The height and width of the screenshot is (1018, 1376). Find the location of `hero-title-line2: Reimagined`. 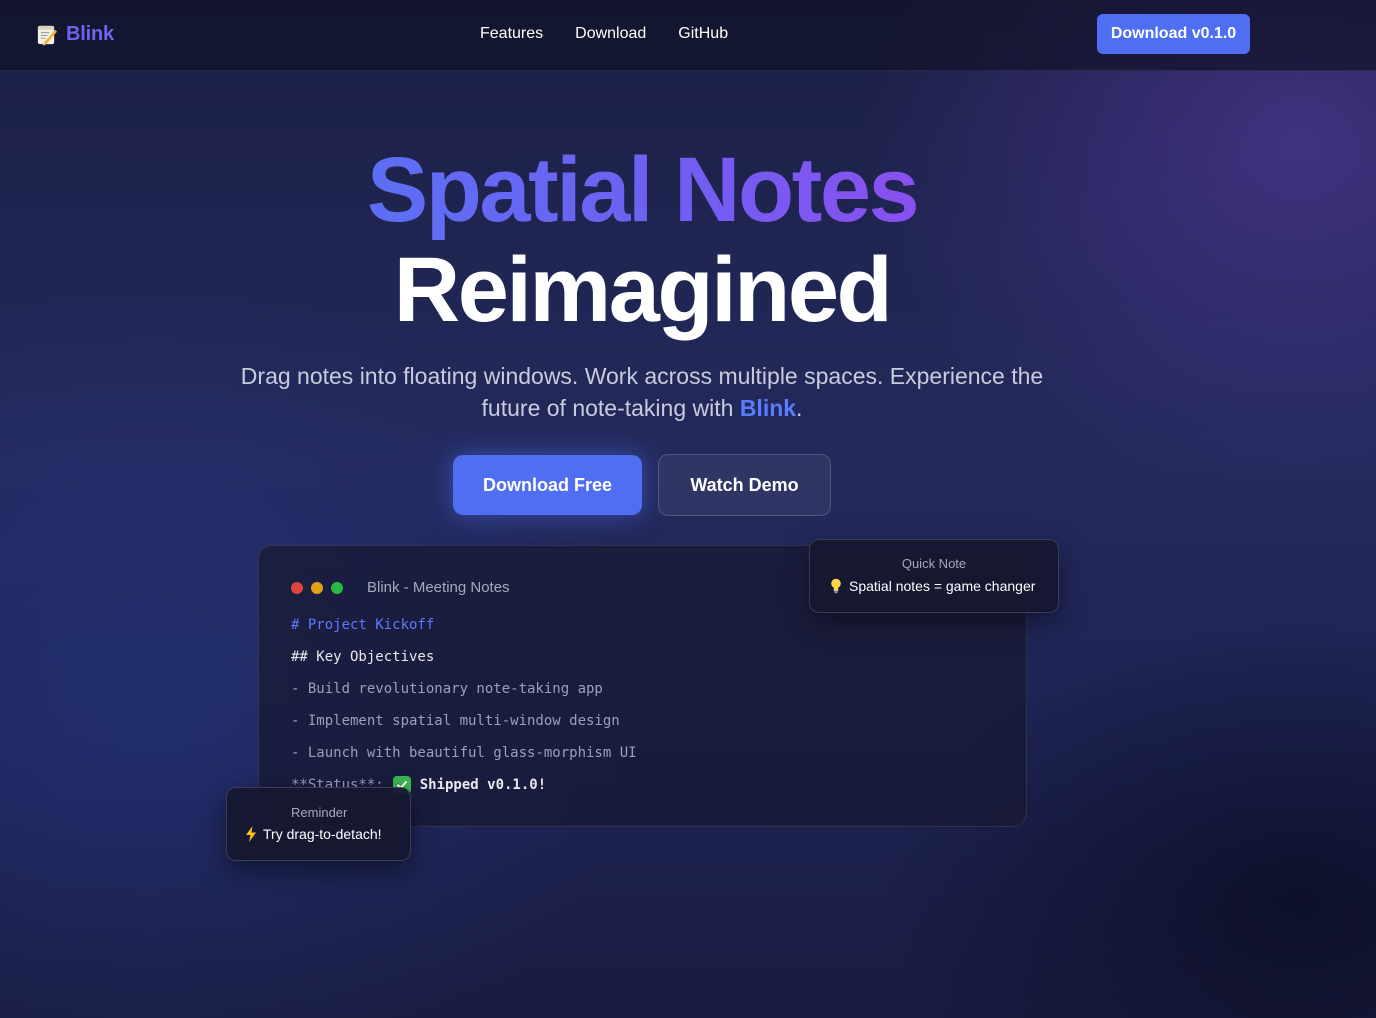

hero-title-line2: Reimagined is located at coordinates (643, 290).